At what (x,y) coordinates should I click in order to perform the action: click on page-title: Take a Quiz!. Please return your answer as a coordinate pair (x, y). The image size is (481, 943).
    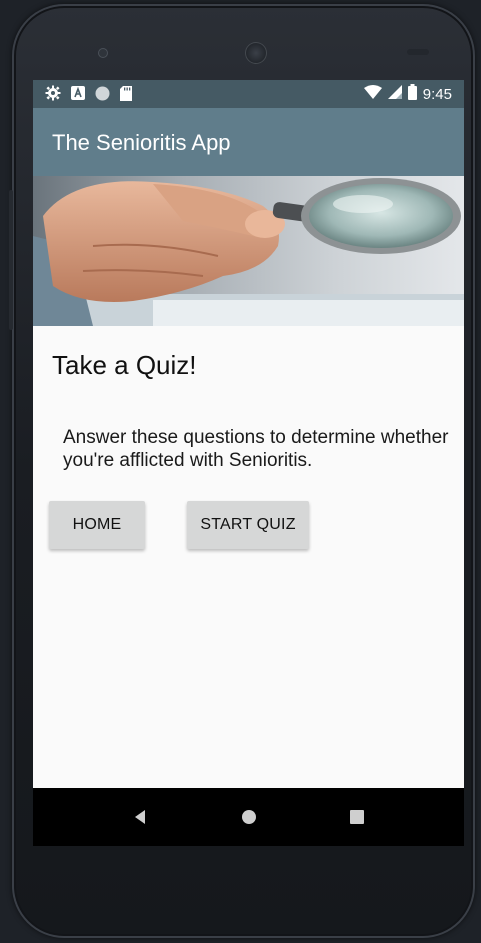
    Looking at the image, I should click on (124, 365).